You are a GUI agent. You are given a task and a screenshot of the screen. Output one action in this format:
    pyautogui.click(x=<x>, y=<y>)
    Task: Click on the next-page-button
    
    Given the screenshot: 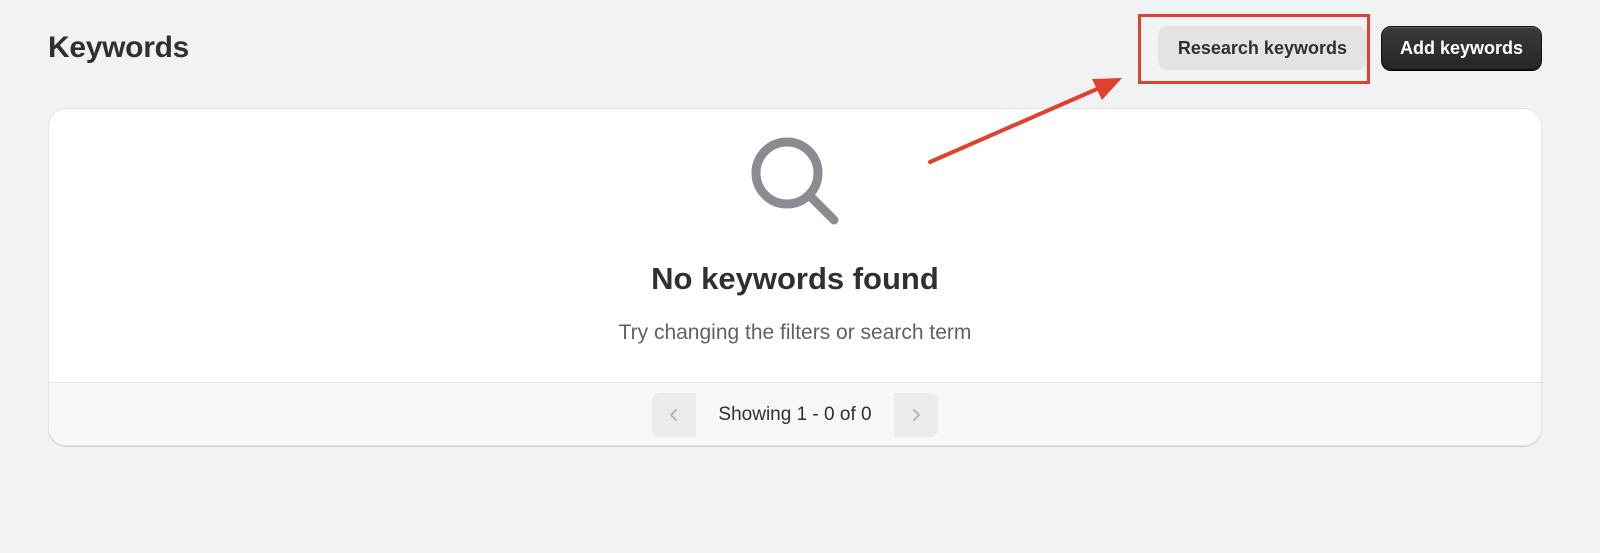 What is the action you would take?
    pyautogui.click(x=915, y=415)
    